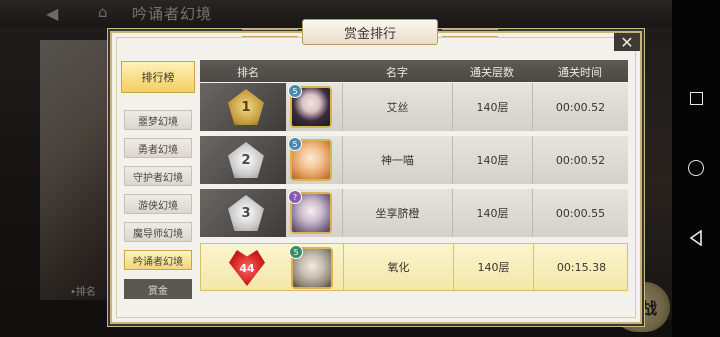  I want to click on player-name: 神一喵, so click(397, 160).